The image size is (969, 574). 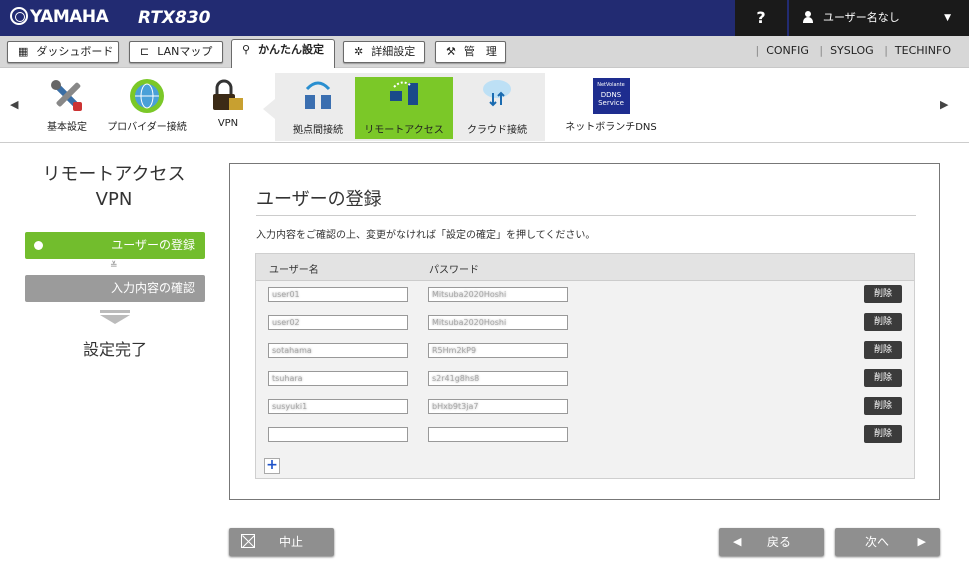 I want to click on feature-netvolante-dns: NetVolante DDNS Service ネットボランチDNS, so click(x=611, y=108).